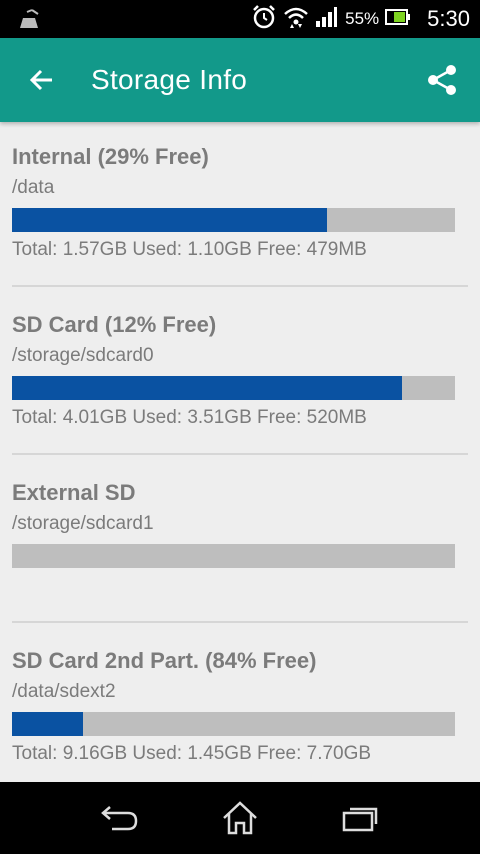 The height and width of the screenshot is (854, 480). I want to click on app-bar: Storage Info, so click(240, 80).